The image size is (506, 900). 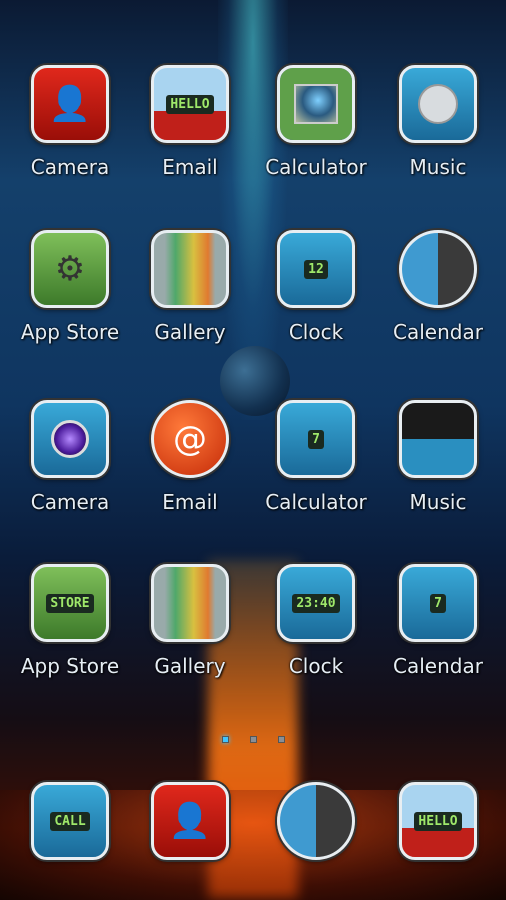 I want to click on icon-glyph: @, so click(x=190, y=439).